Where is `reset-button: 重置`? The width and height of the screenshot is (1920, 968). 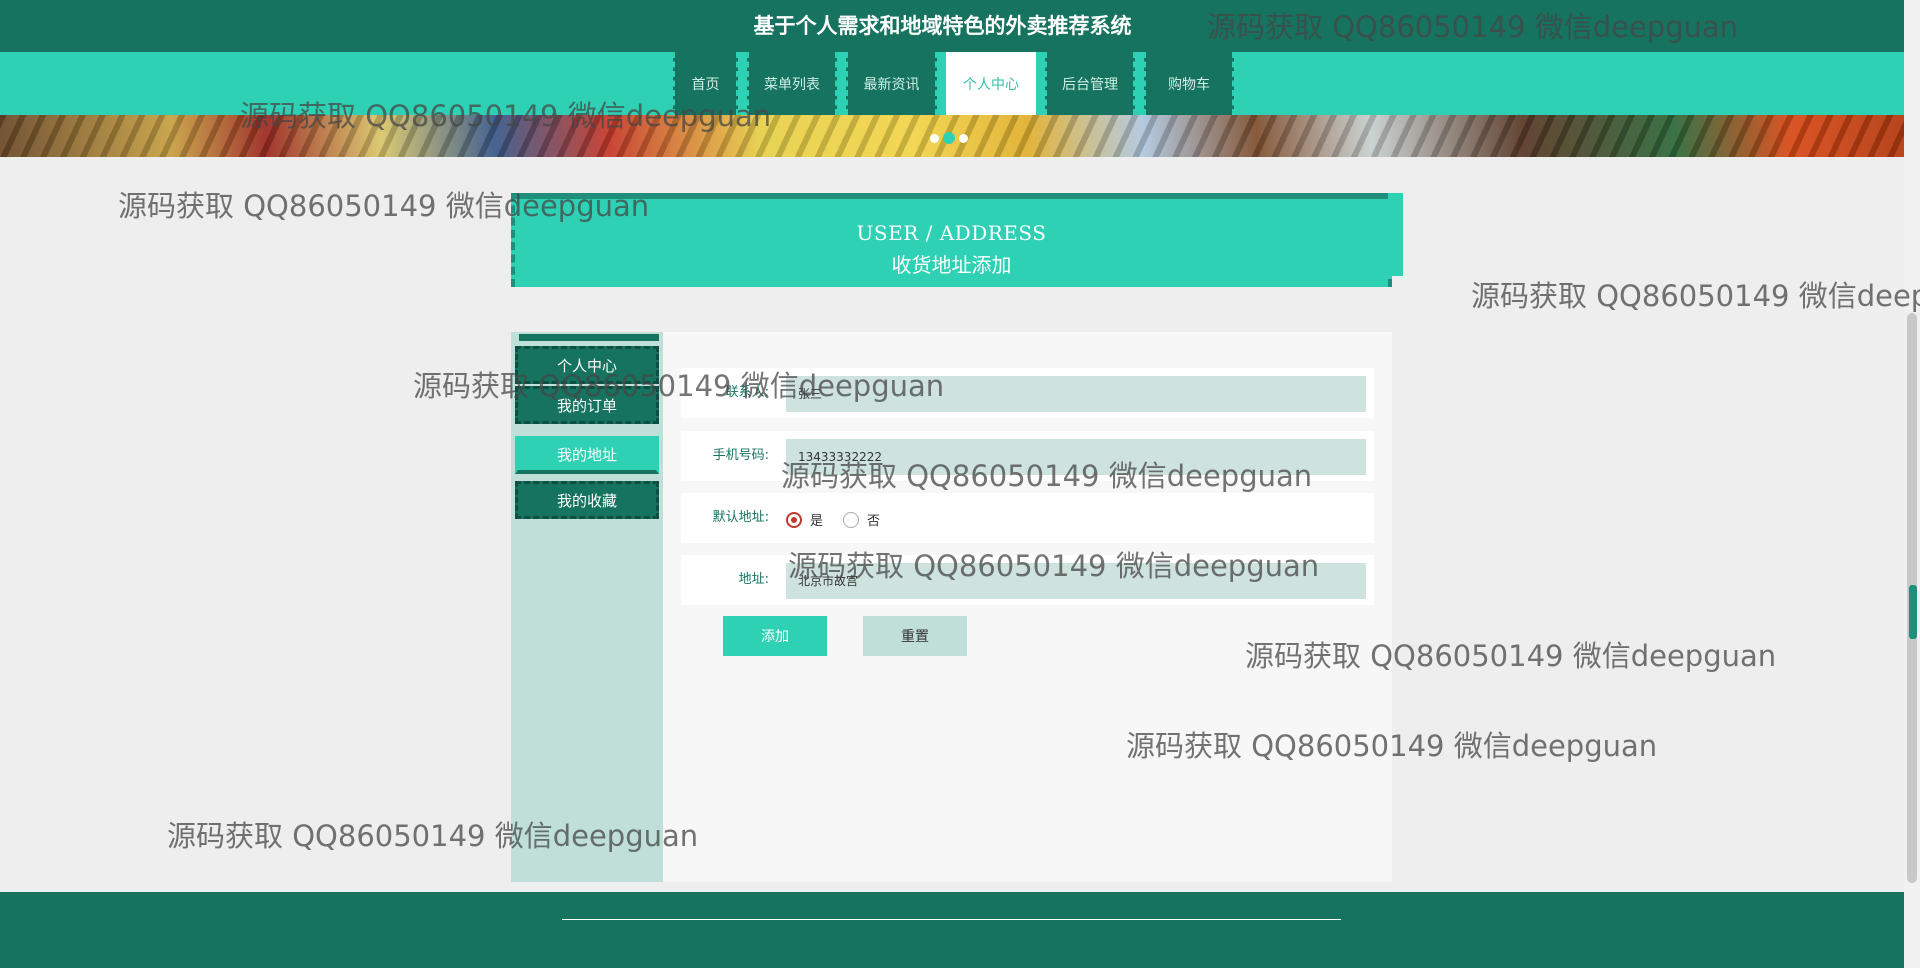
reset-button: 重置 is located at coordinates (919, 633).